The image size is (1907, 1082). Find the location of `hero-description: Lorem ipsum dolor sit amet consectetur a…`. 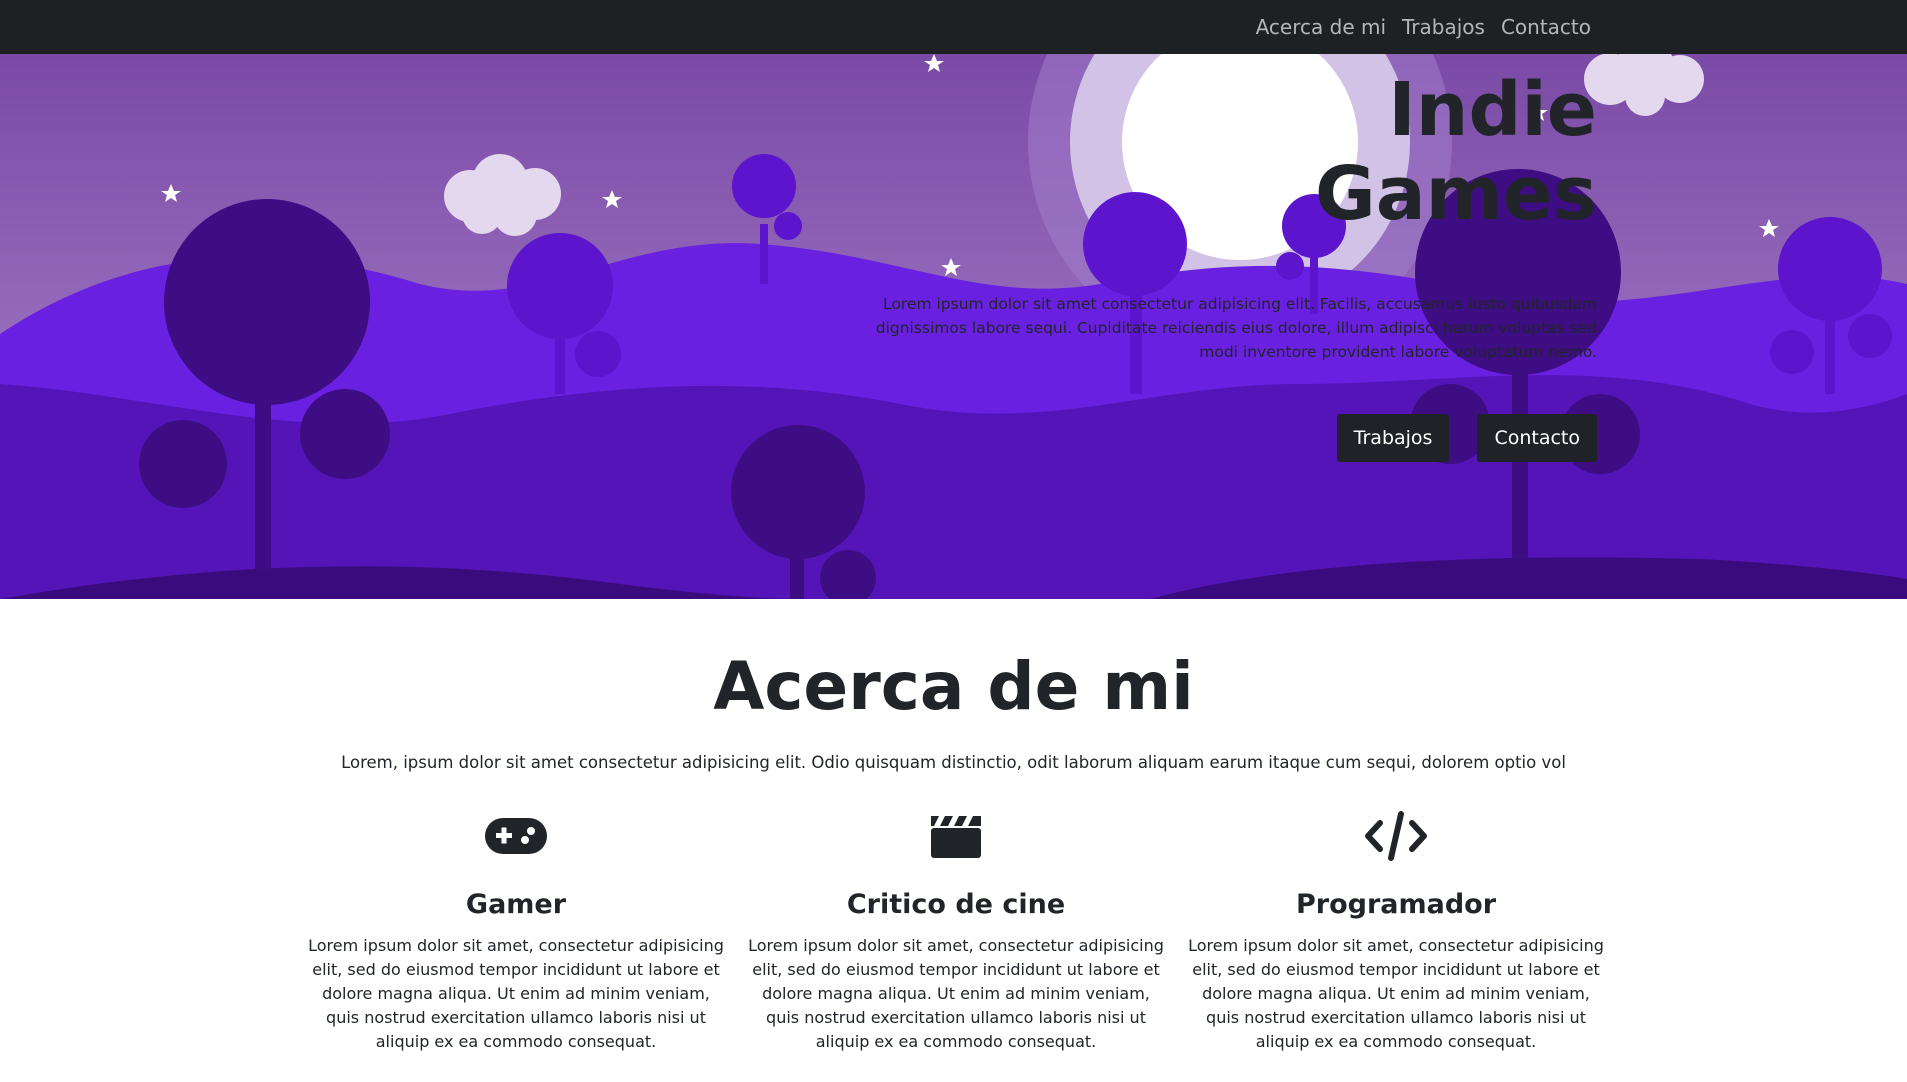

hero-description: Lorem ipsum dolor sit amet consectetur a… is located at coordinates (1236, 328).